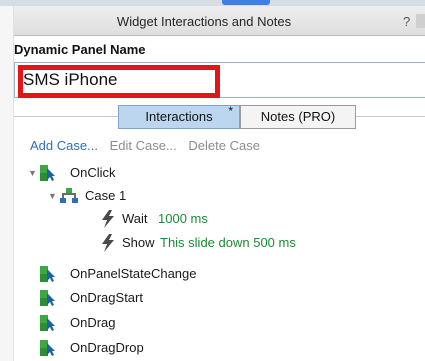 This screenshot has height=361, width=425. What do you see at coordinates (204, 21) in the screenshot?
I see `panel-title: Widget Interactions and Notes` at bounding box center [204, 21].